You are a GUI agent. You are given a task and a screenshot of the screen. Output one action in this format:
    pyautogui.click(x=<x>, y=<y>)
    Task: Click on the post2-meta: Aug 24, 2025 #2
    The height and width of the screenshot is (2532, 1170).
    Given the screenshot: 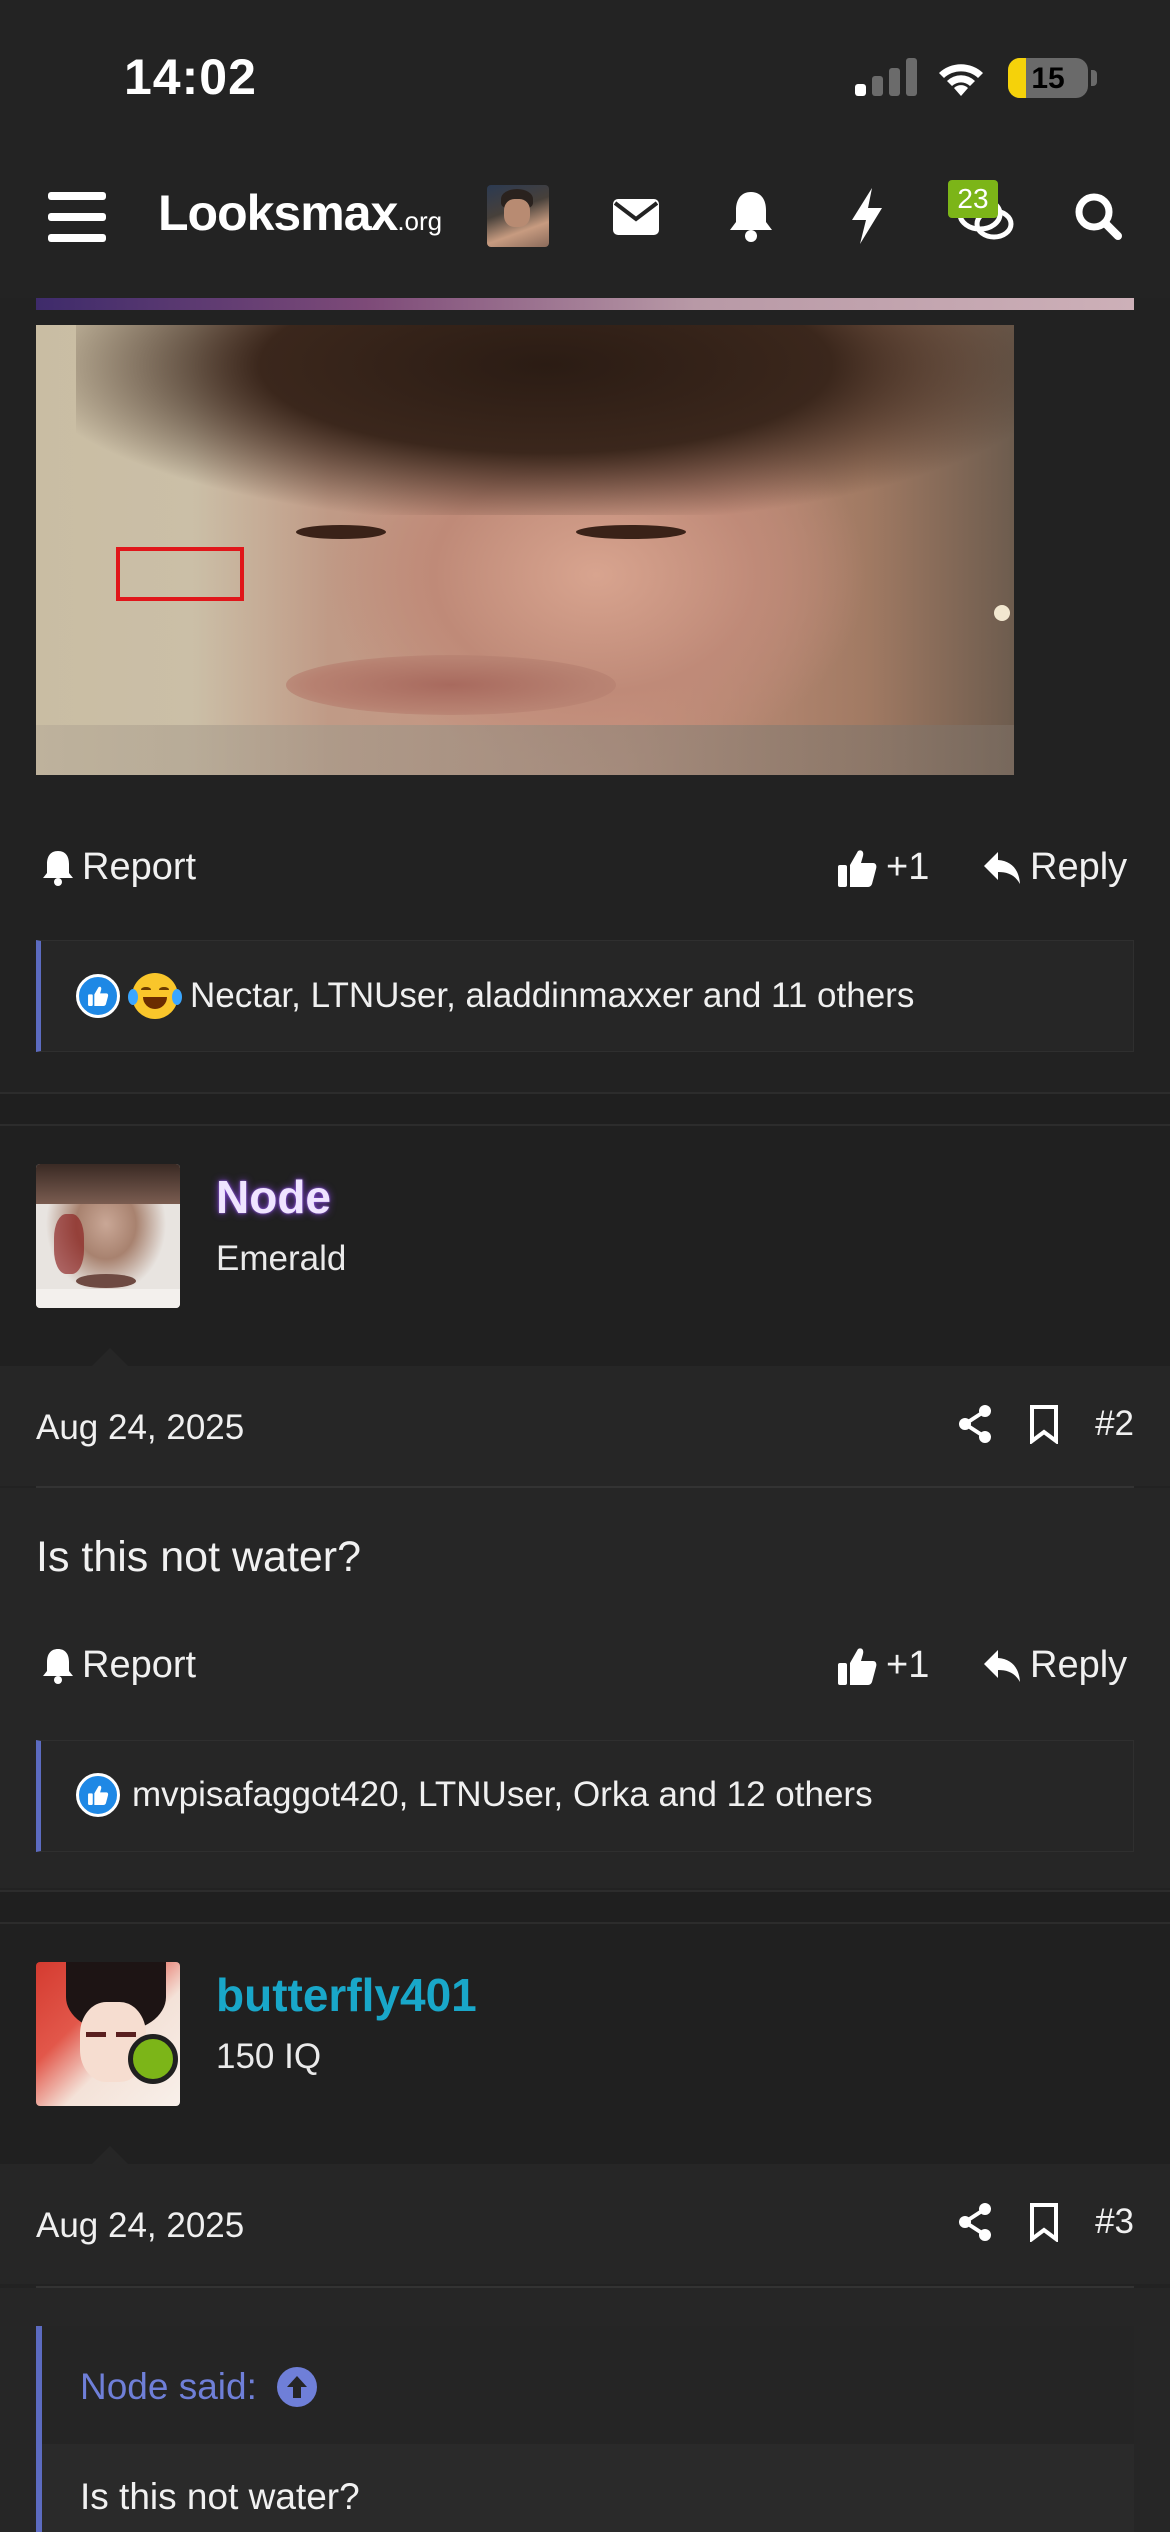 What is the action you would take?
    pyautogui.click(x=585, y=1426)
    